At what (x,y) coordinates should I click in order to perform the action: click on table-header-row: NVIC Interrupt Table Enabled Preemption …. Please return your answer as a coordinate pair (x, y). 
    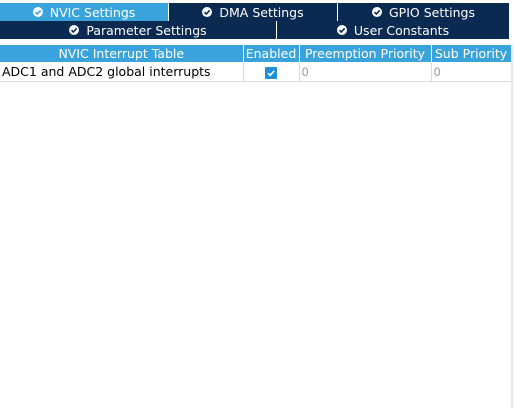
    Looking at the image, I should click on (256, 53).